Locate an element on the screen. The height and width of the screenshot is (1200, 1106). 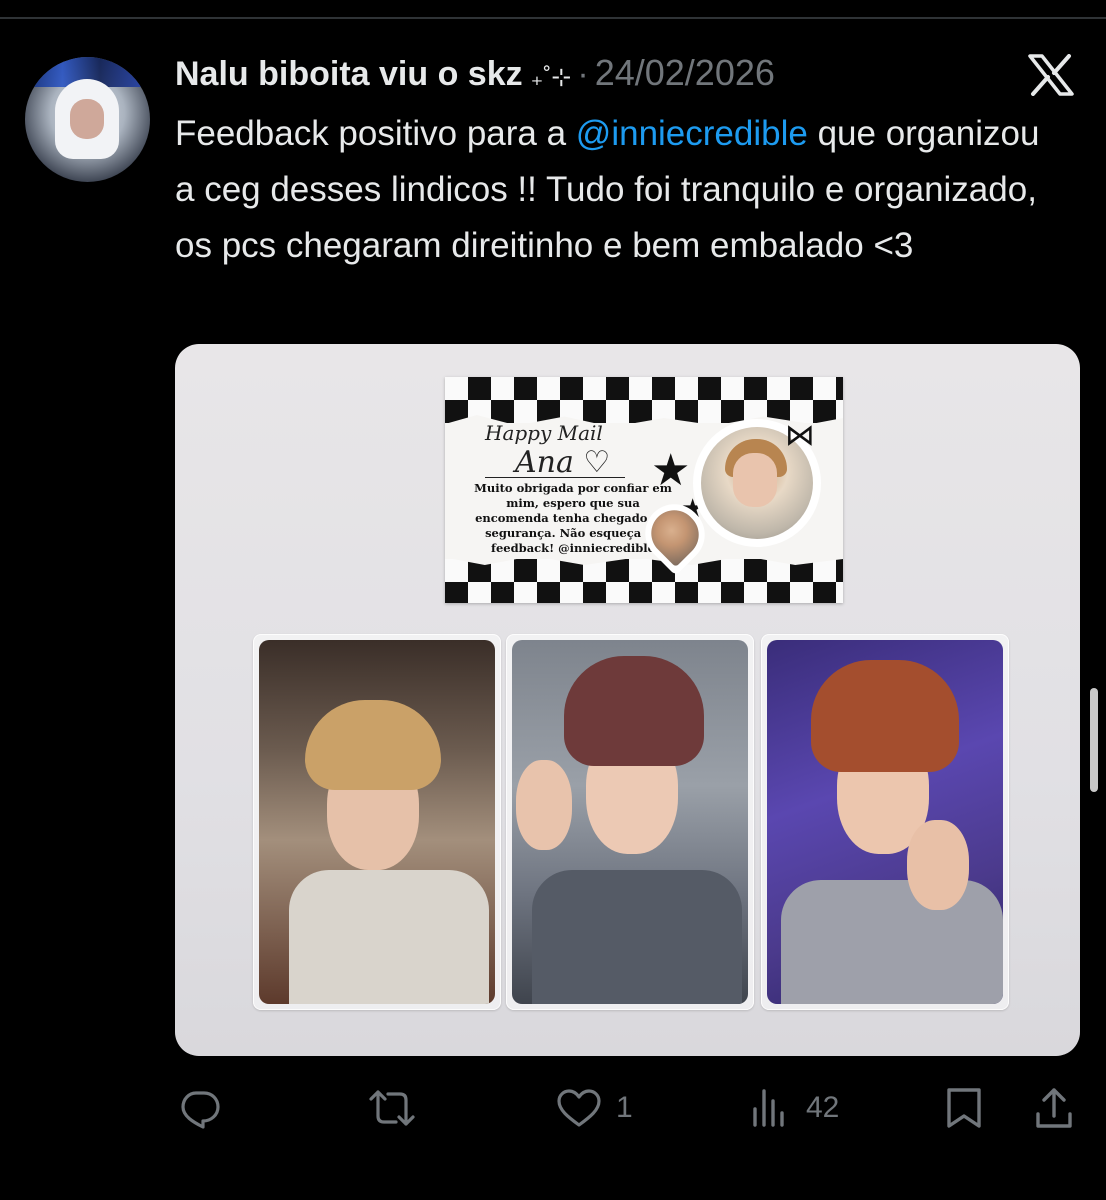
card-title: Happy Mail is located at coordinates (544, 433).